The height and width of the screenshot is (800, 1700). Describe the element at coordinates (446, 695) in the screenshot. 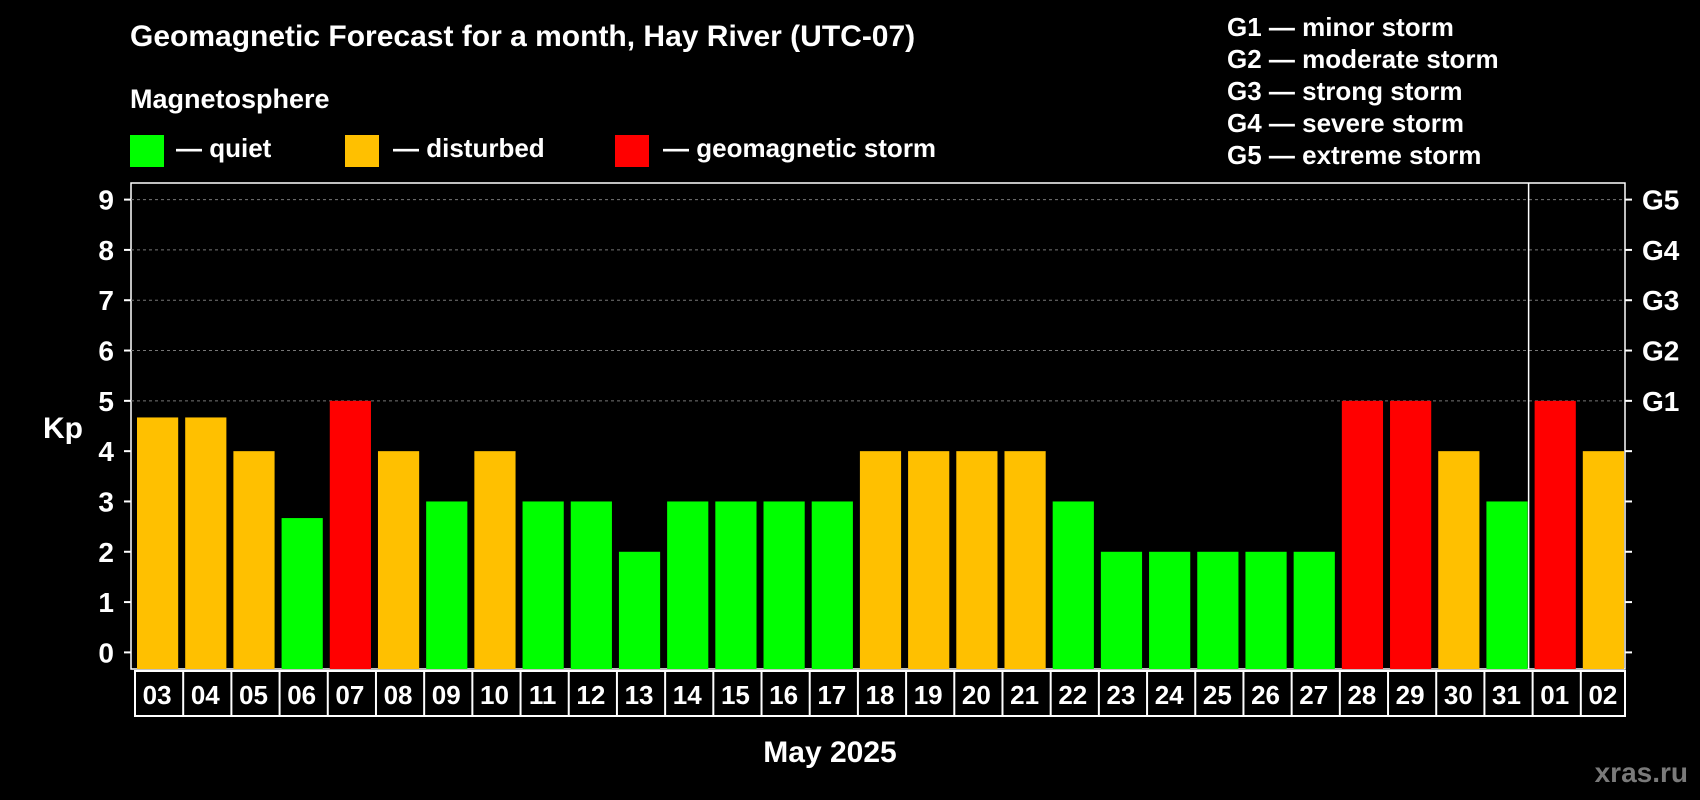

I see `x-tick-label: 09` at that location.